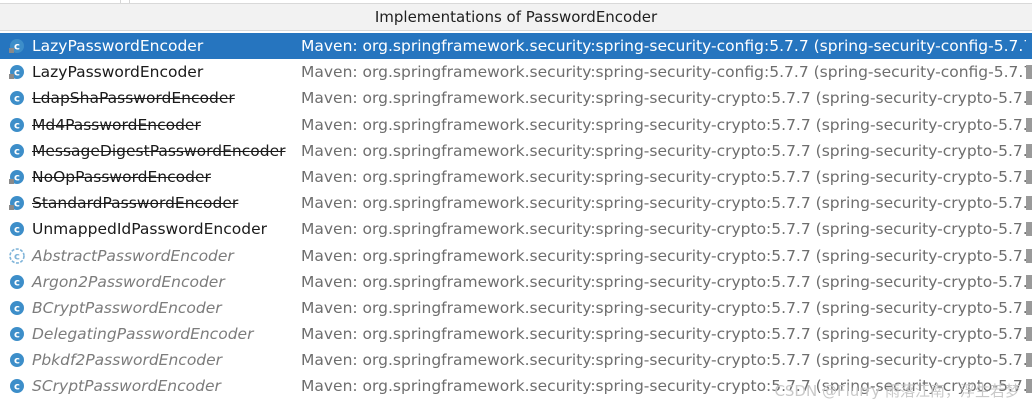 The width and height of the screenshot is (1032, 406). Describe the element at coordinates (128, 281) in the screenshot. I see `class-name: Argon2PasswordEncoder` at that location.